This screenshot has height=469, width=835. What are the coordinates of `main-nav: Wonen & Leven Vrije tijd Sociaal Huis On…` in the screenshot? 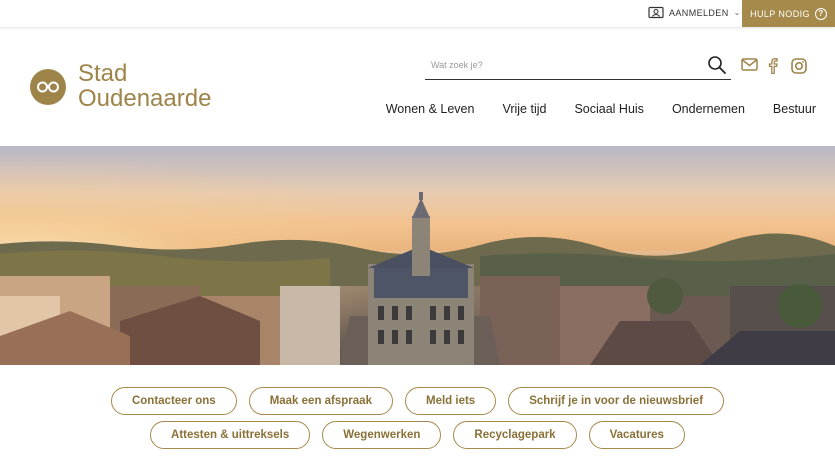 It's located at (587, 109).